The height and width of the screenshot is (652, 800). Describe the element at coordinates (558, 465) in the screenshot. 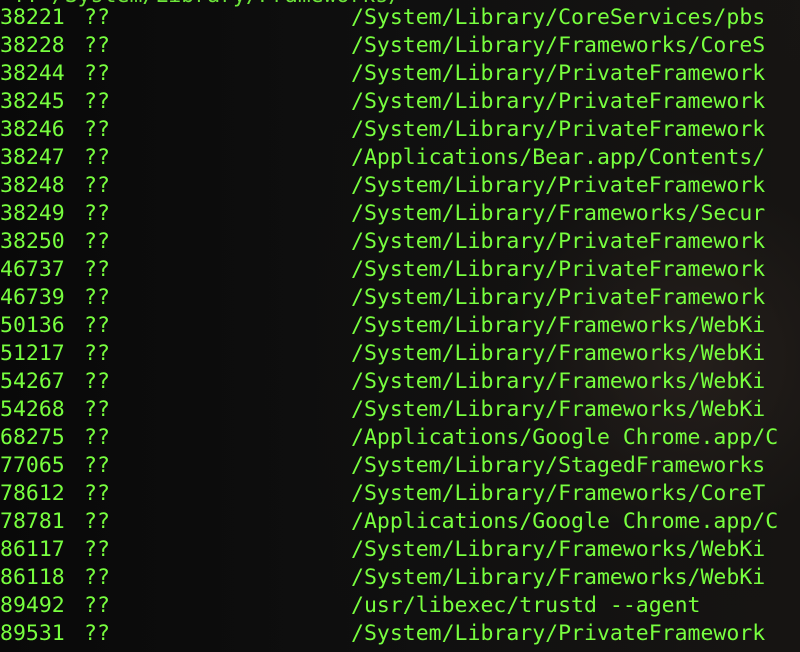

I see `process-command: /System/Library/StagedFrameworks` at that location.